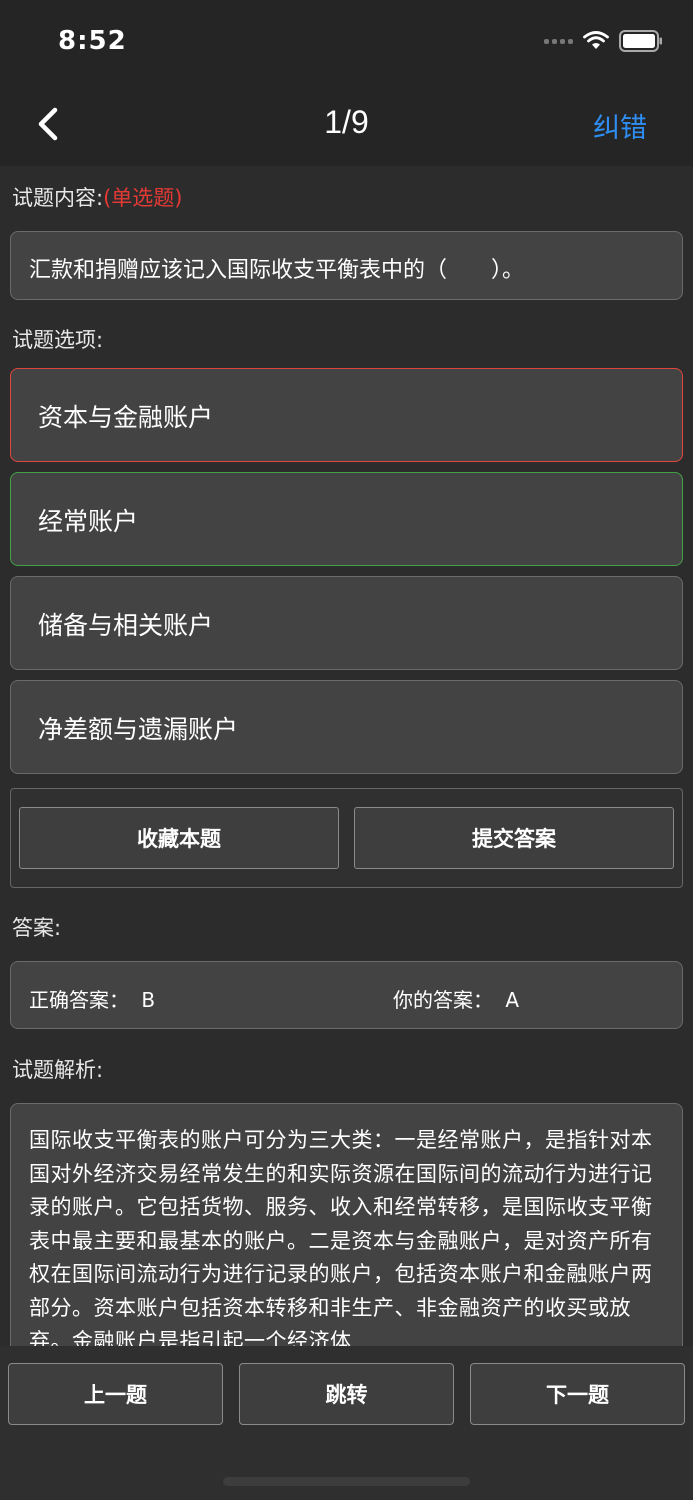 Image resolution: width=693 pixels, height=1500 pixels. What do you see at coordinates (346, 838) in the screenshot?
I see `action-panel: 收藏本题 提交答案` at bounding box center [346, 838].